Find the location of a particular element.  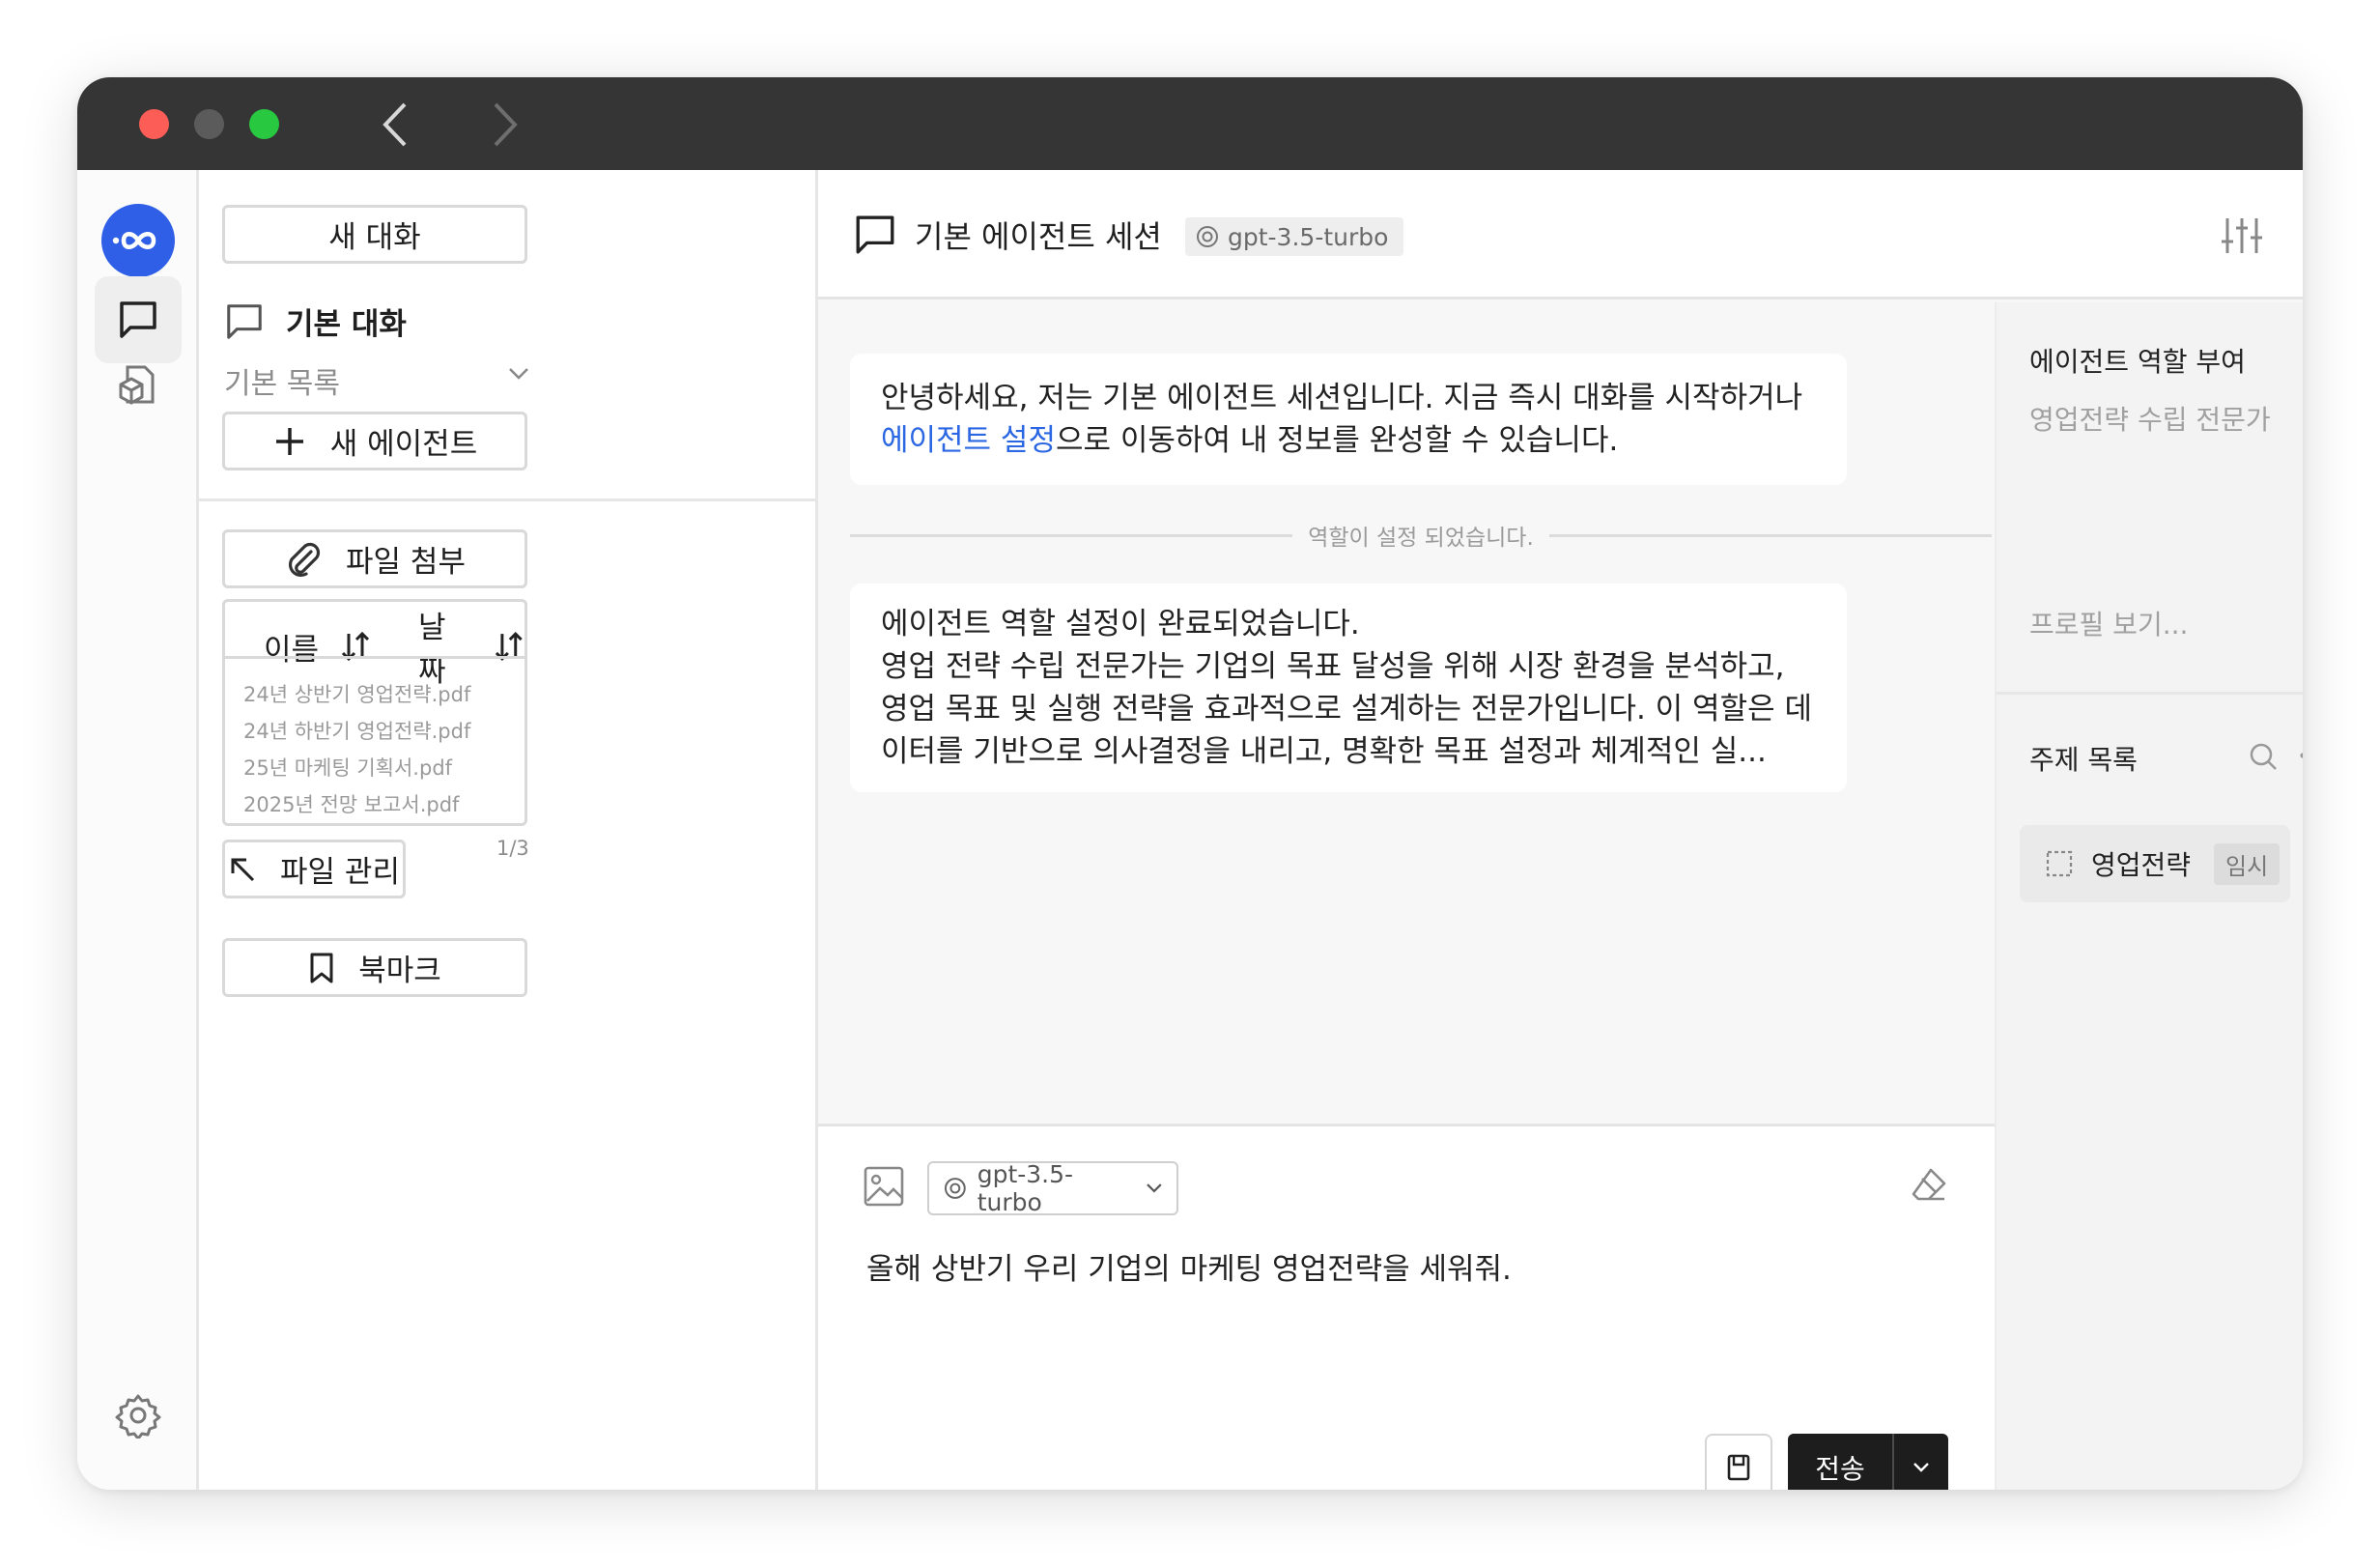

chevron-left-icon is located at coordinates (394, 125).